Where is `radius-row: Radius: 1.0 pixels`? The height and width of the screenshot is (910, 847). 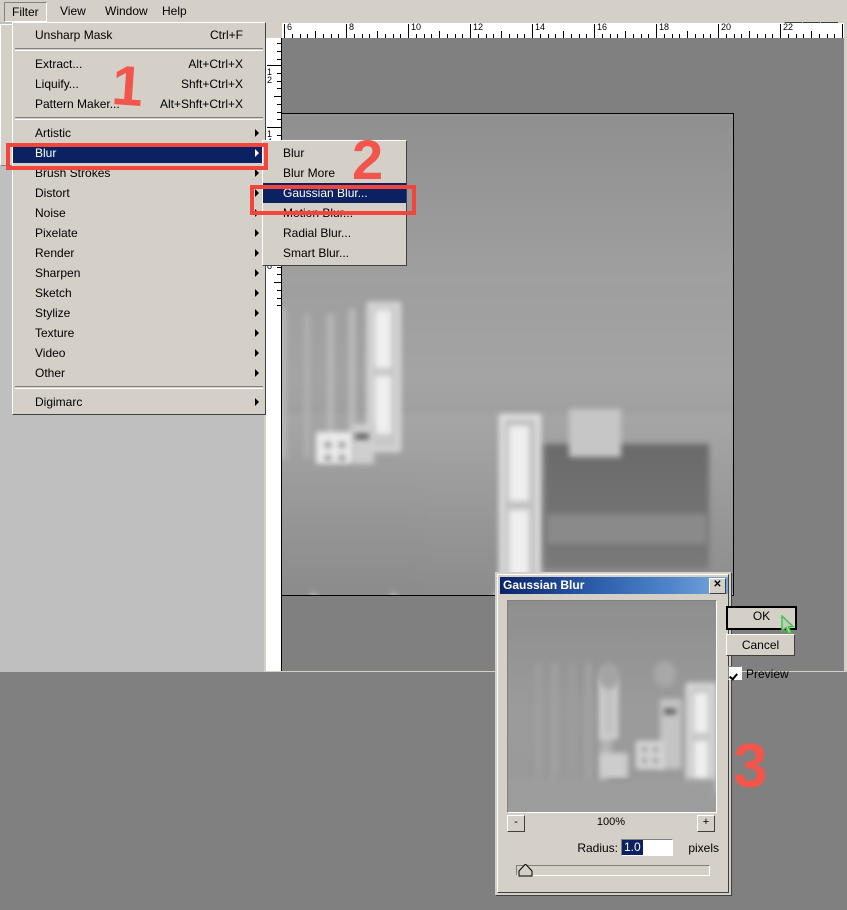
radius-row: Radius: 1.0 pixels is located at coordinates (615, 849).